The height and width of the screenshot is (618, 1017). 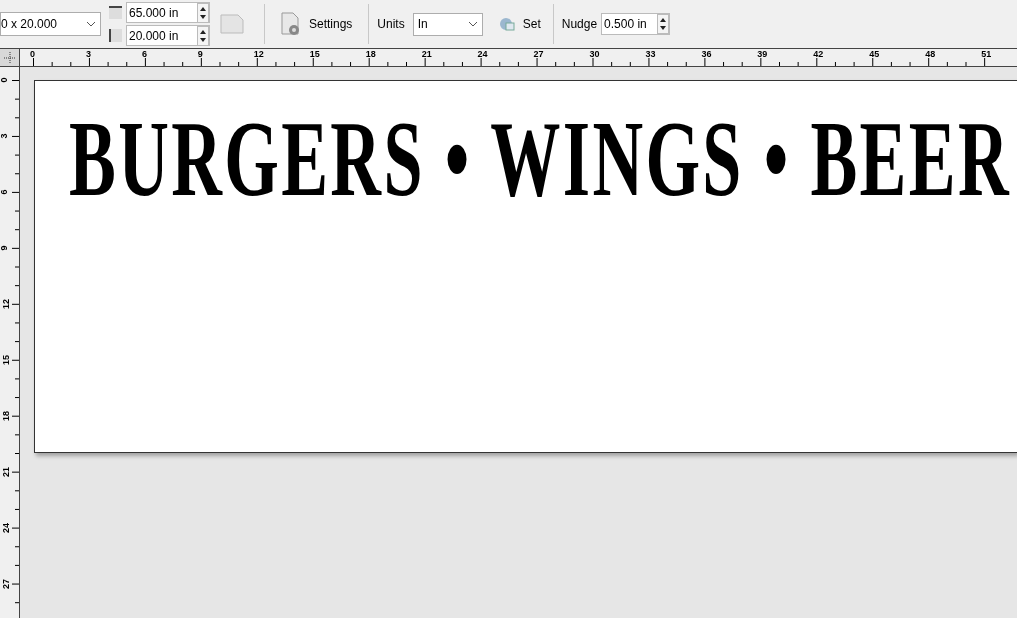 What do you see at coordinates (650, 54) in the screenshot?
I see `ruler-label: 33` at bounding box center [650, 54].